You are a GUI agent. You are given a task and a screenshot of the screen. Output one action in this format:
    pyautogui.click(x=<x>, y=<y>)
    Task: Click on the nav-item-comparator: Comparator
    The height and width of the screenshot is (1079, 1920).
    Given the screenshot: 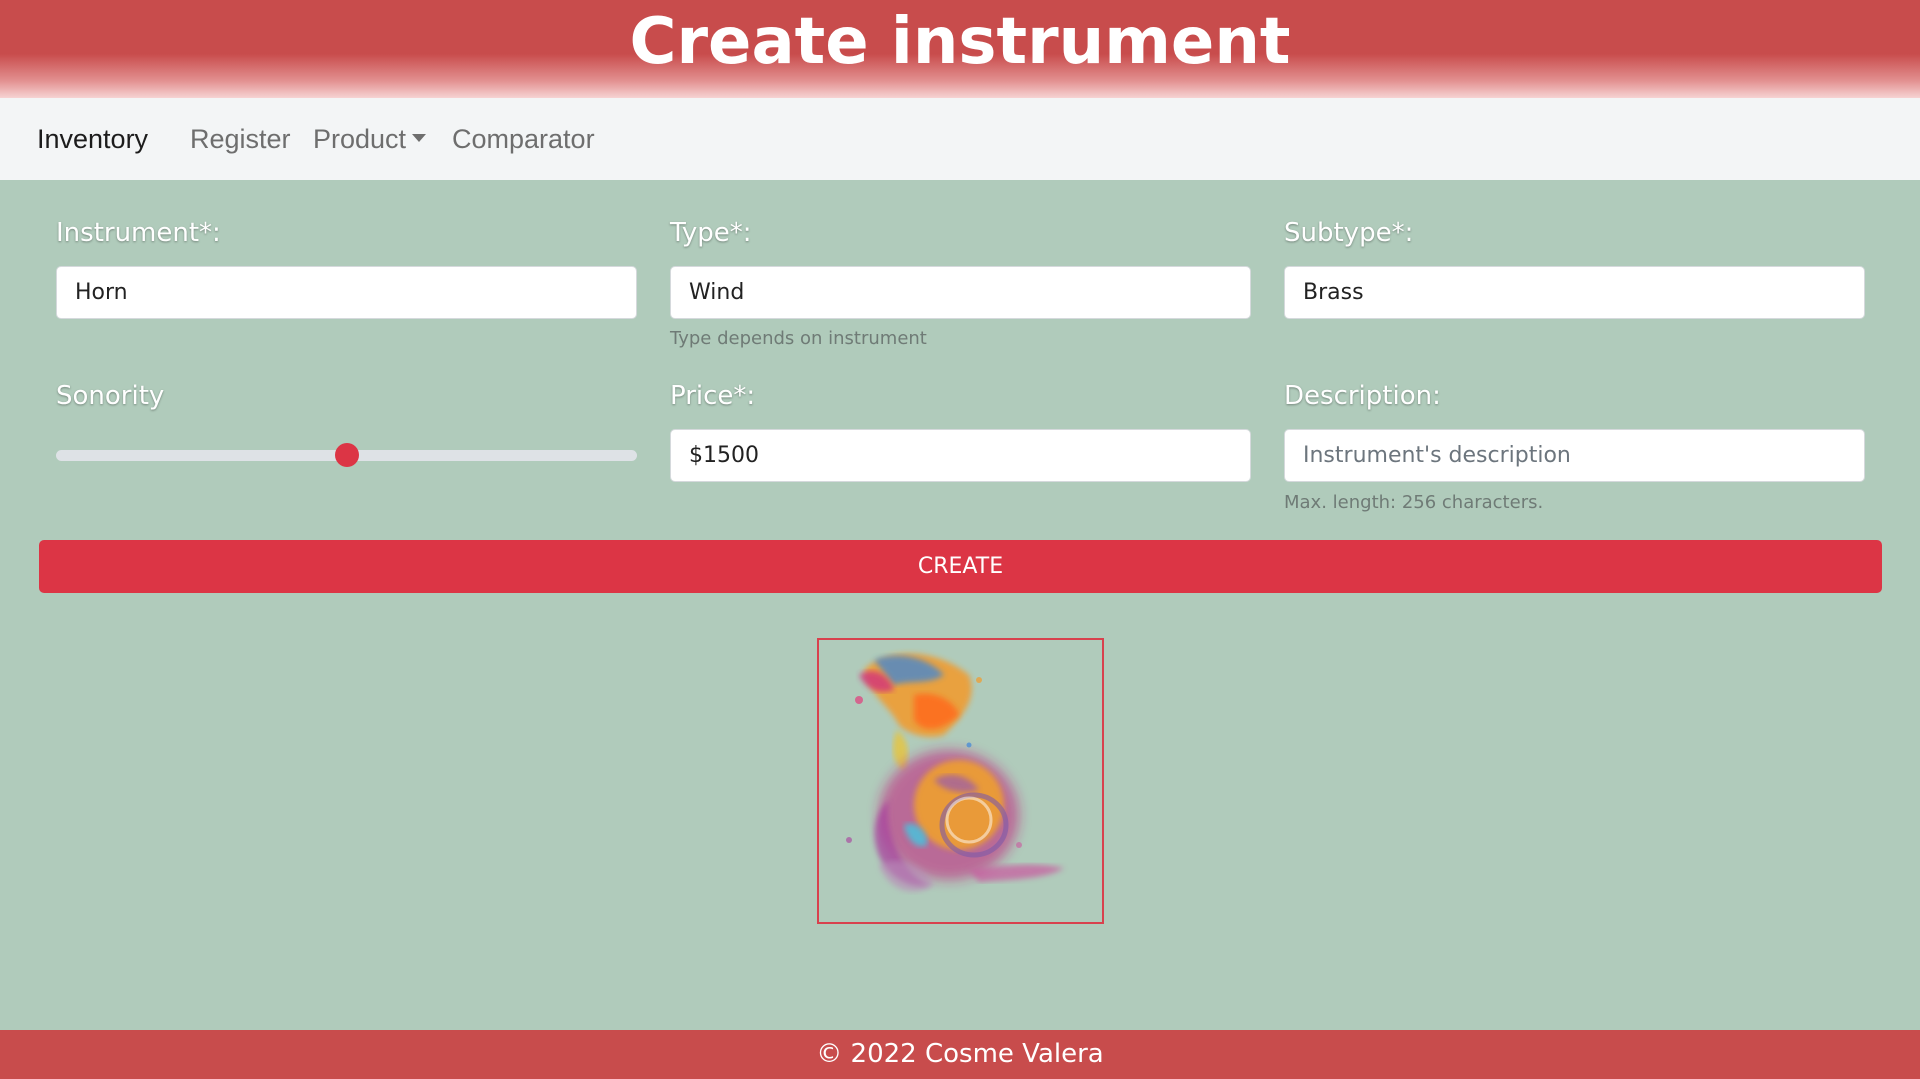 What is the action you would take?
    pyautogui.click(x=523, y=139)
    